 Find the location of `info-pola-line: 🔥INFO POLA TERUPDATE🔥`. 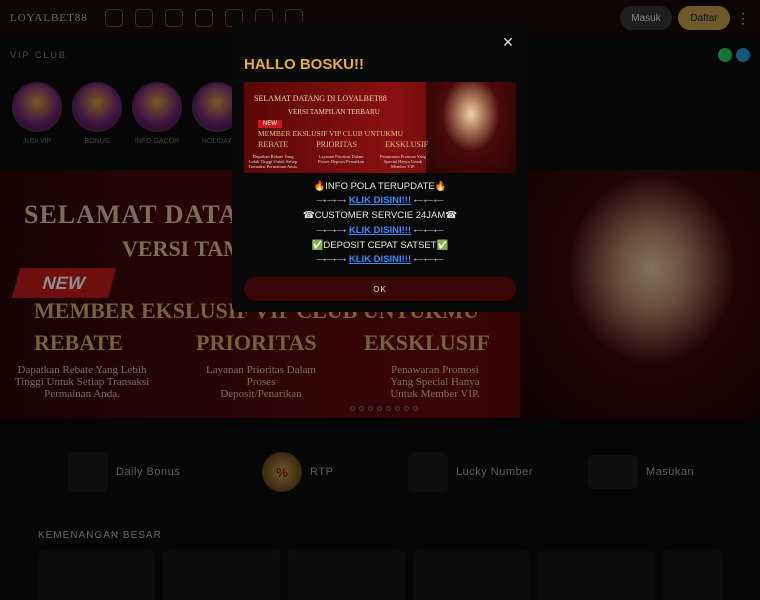

info-pola-line: 🔥INFO POLA TERUPDATE🔥 is located at coordinates (380, 186).